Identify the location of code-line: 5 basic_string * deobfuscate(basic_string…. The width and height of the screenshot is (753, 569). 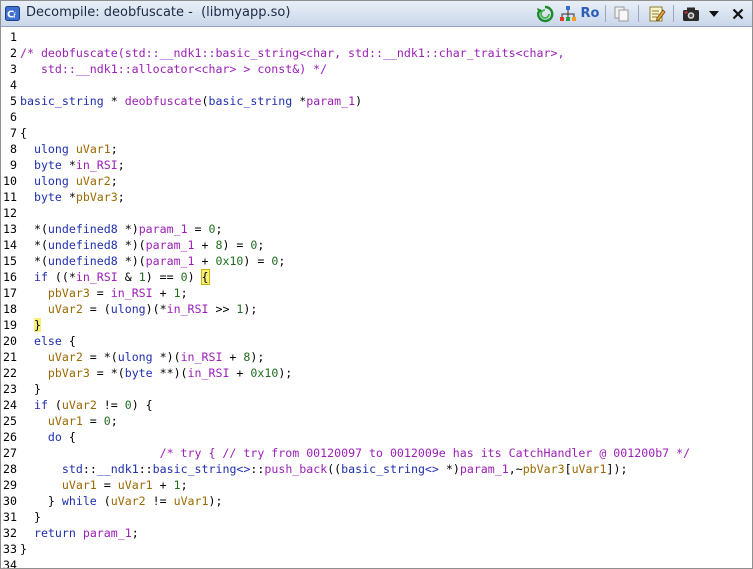
(376, 101).